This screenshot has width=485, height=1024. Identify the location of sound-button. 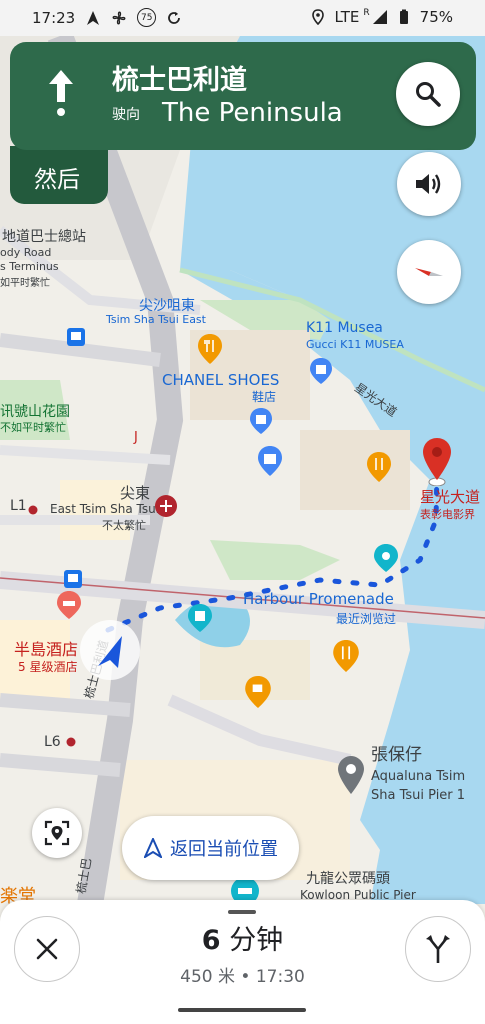
(429, 184).